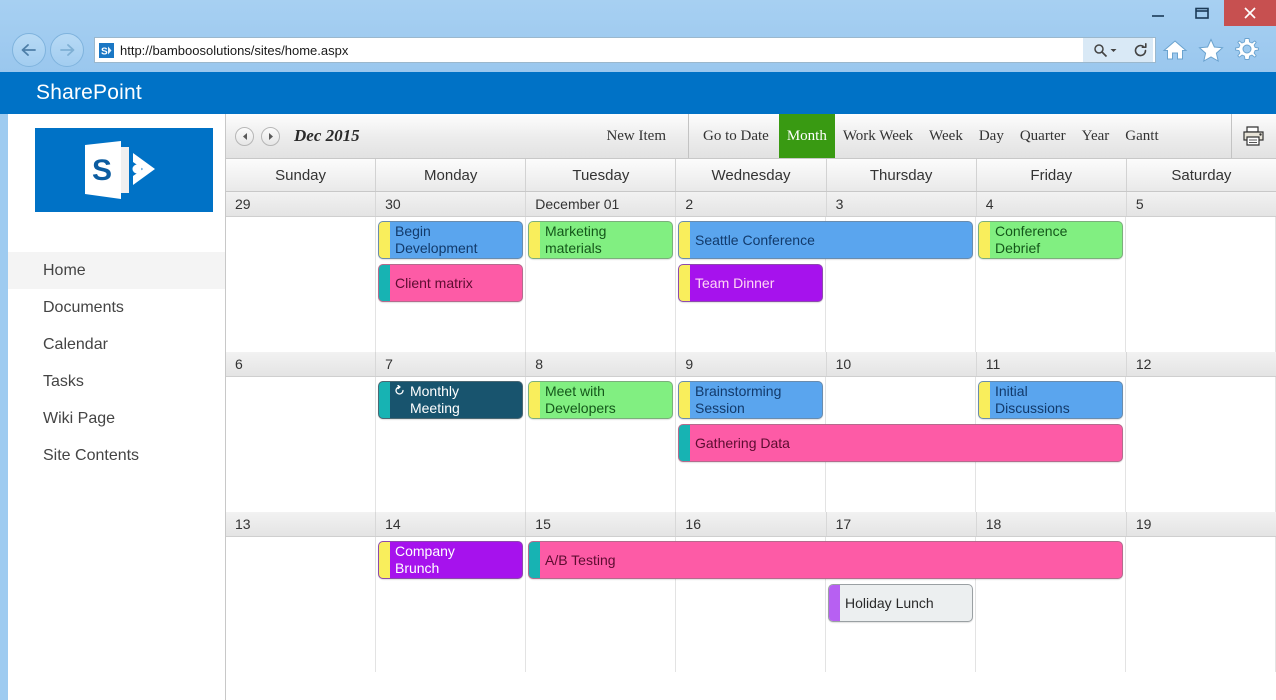 This screenshot has height=700, width=1276. Describe the element at coordinates (902, 364) in the screenshot. I see `date-number-cell: 10` at that location.